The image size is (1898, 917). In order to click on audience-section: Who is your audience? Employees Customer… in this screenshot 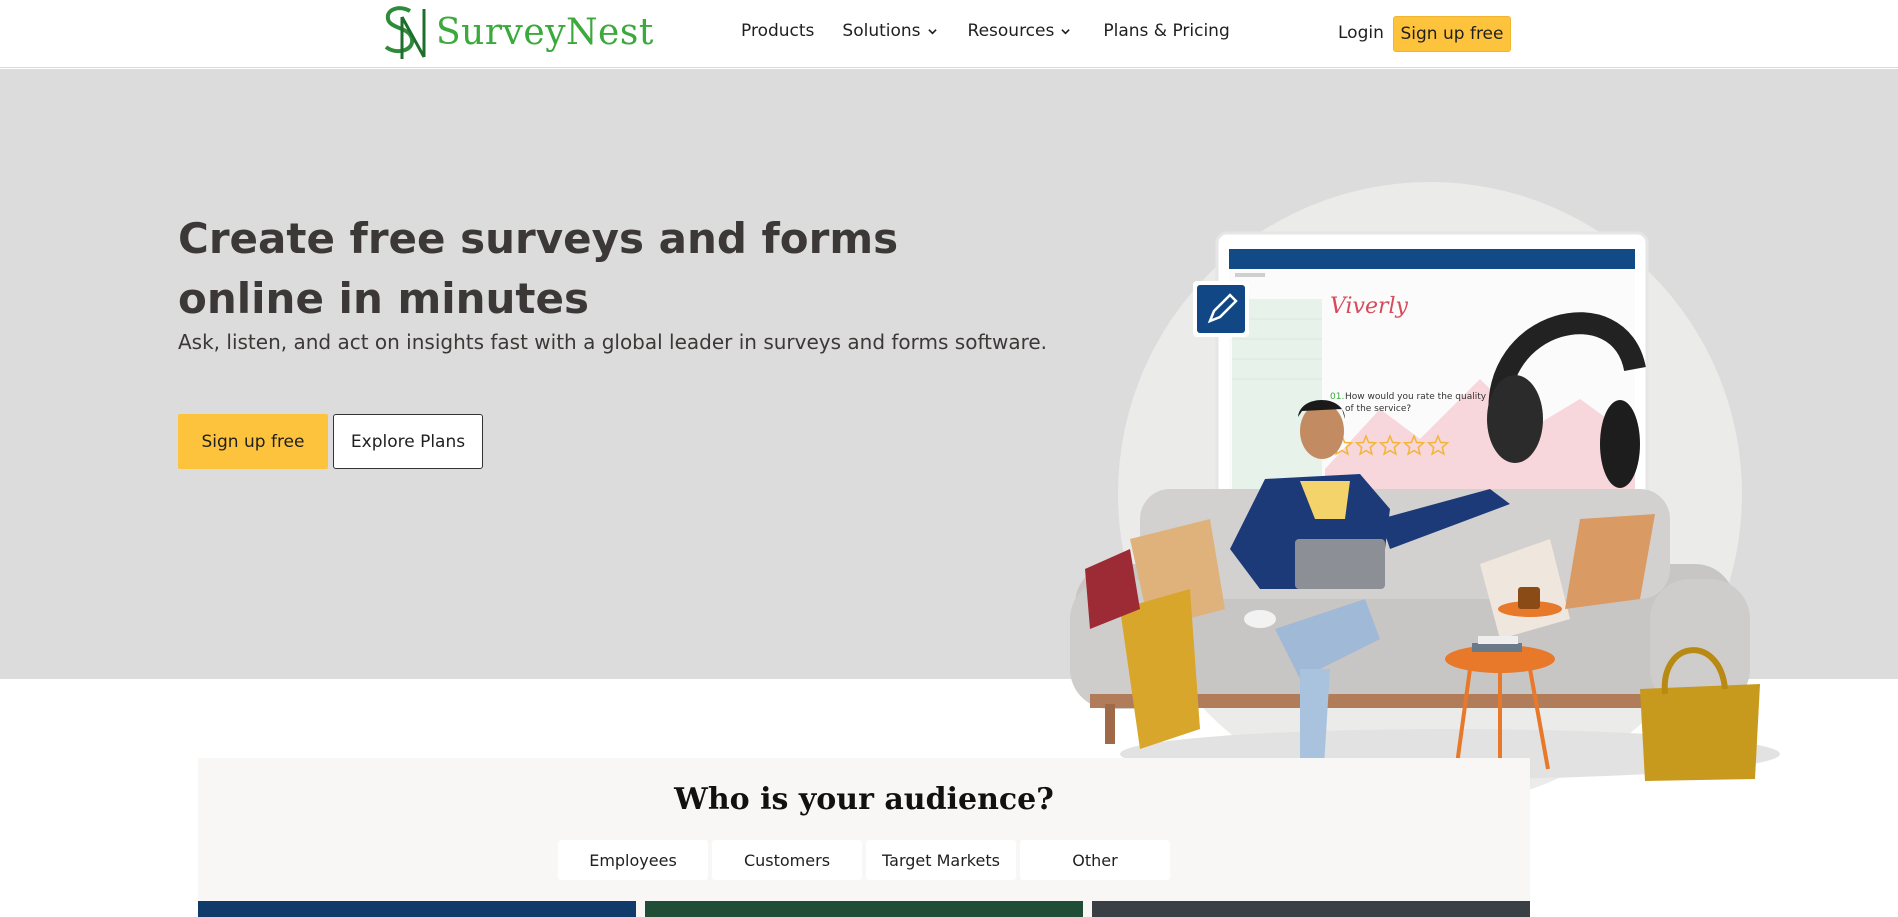, I will do `click(864, 837)`.